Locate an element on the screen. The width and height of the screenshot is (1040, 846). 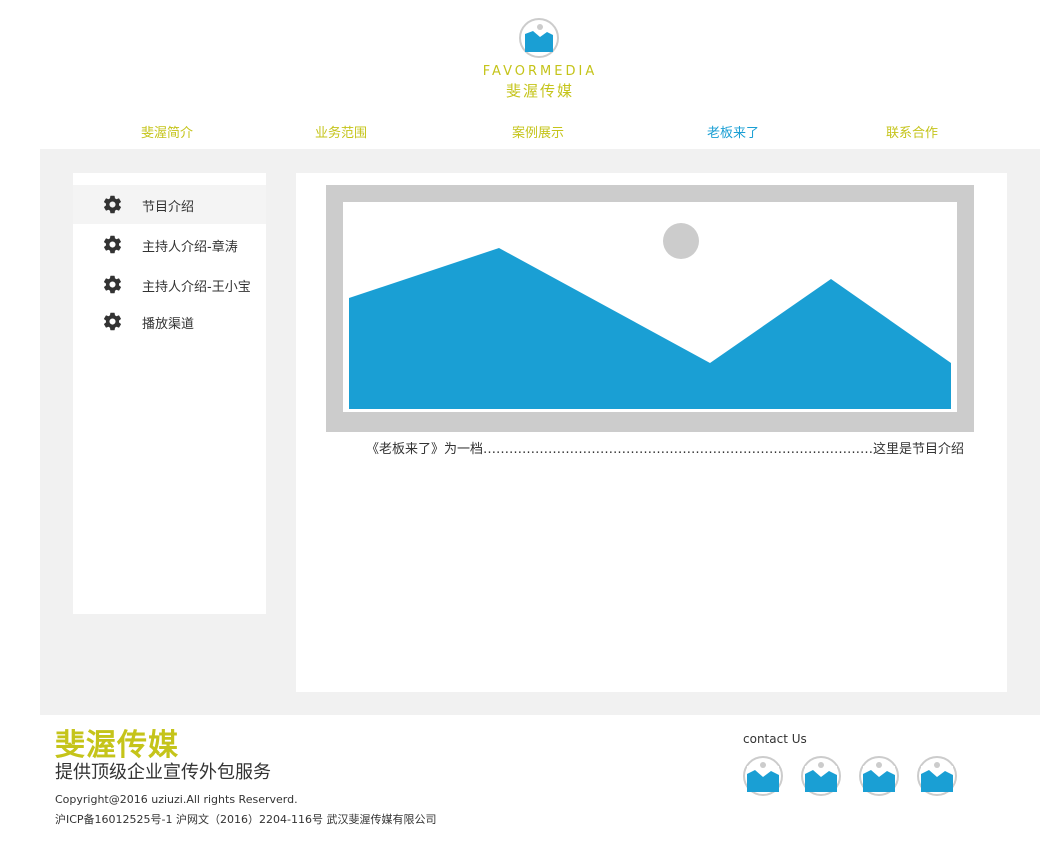
nav-item-contact: 联系合作 is located at coordinates (912, 131).